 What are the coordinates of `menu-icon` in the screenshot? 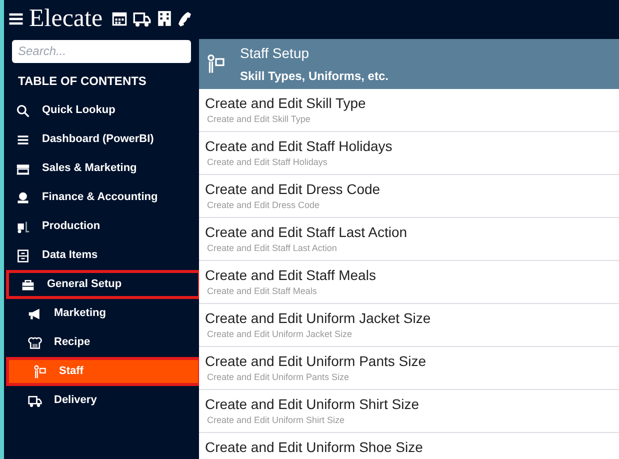 It's located at (23, 139).